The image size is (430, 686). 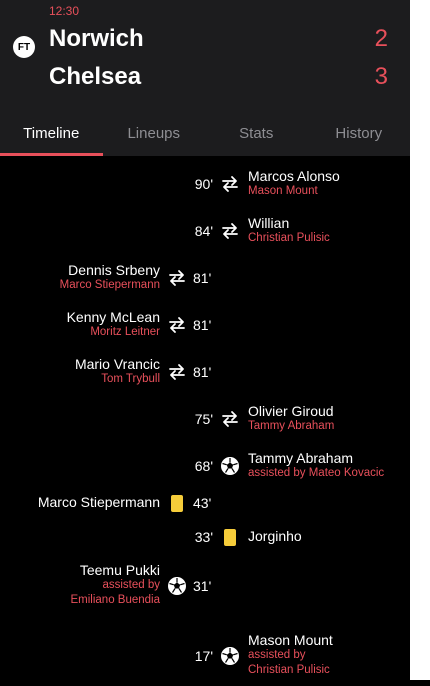 I want to click on timeline-event: 90' Marcos Alonso Mason Mount, so click(x=205, y=184).